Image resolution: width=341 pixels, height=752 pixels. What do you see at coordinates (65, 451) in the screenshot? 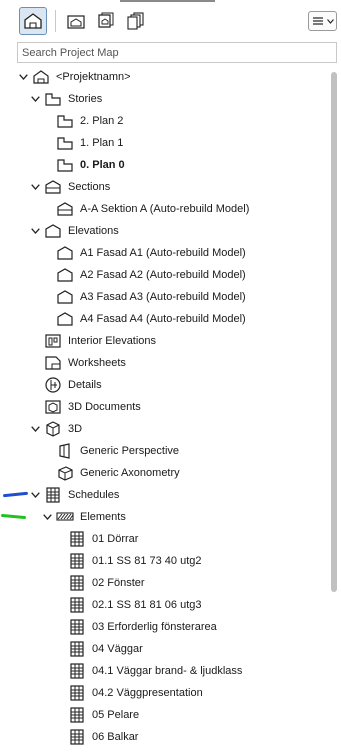
I see `perspective-icon` at bounding box center [65, 451].